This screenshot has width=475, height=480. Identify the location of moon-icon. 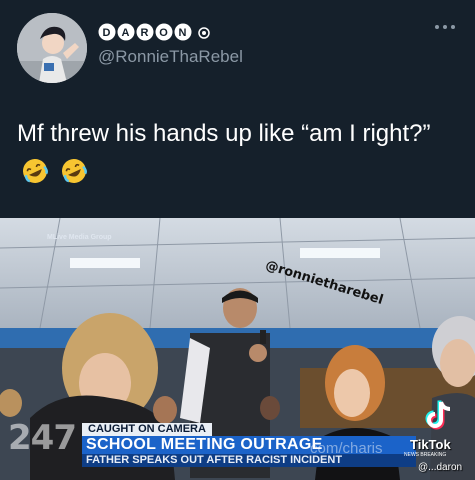
(204, 33).